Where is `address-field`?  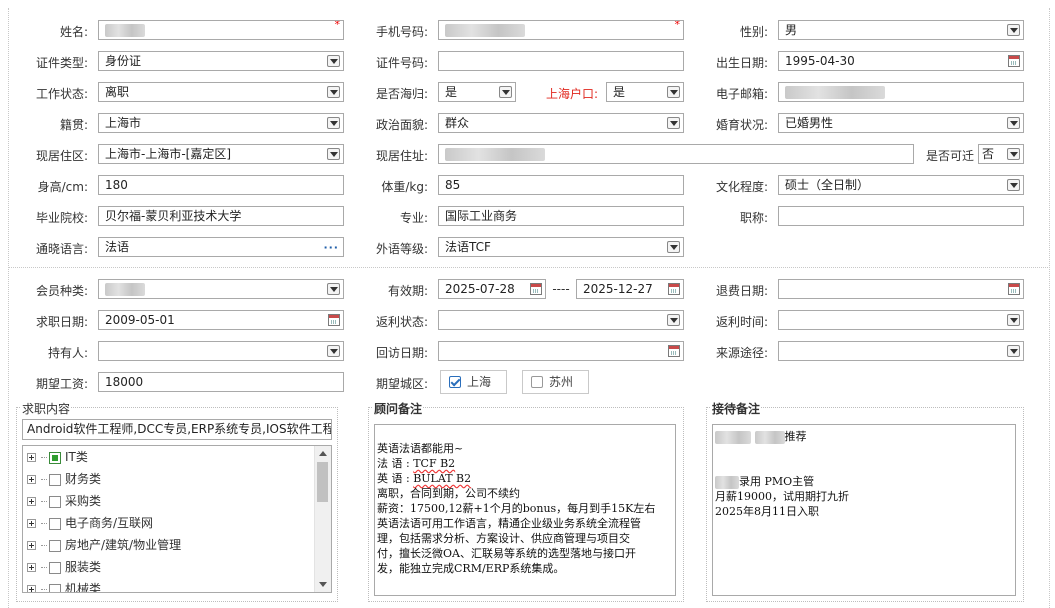
address-field is located at coordinates (676, 154).